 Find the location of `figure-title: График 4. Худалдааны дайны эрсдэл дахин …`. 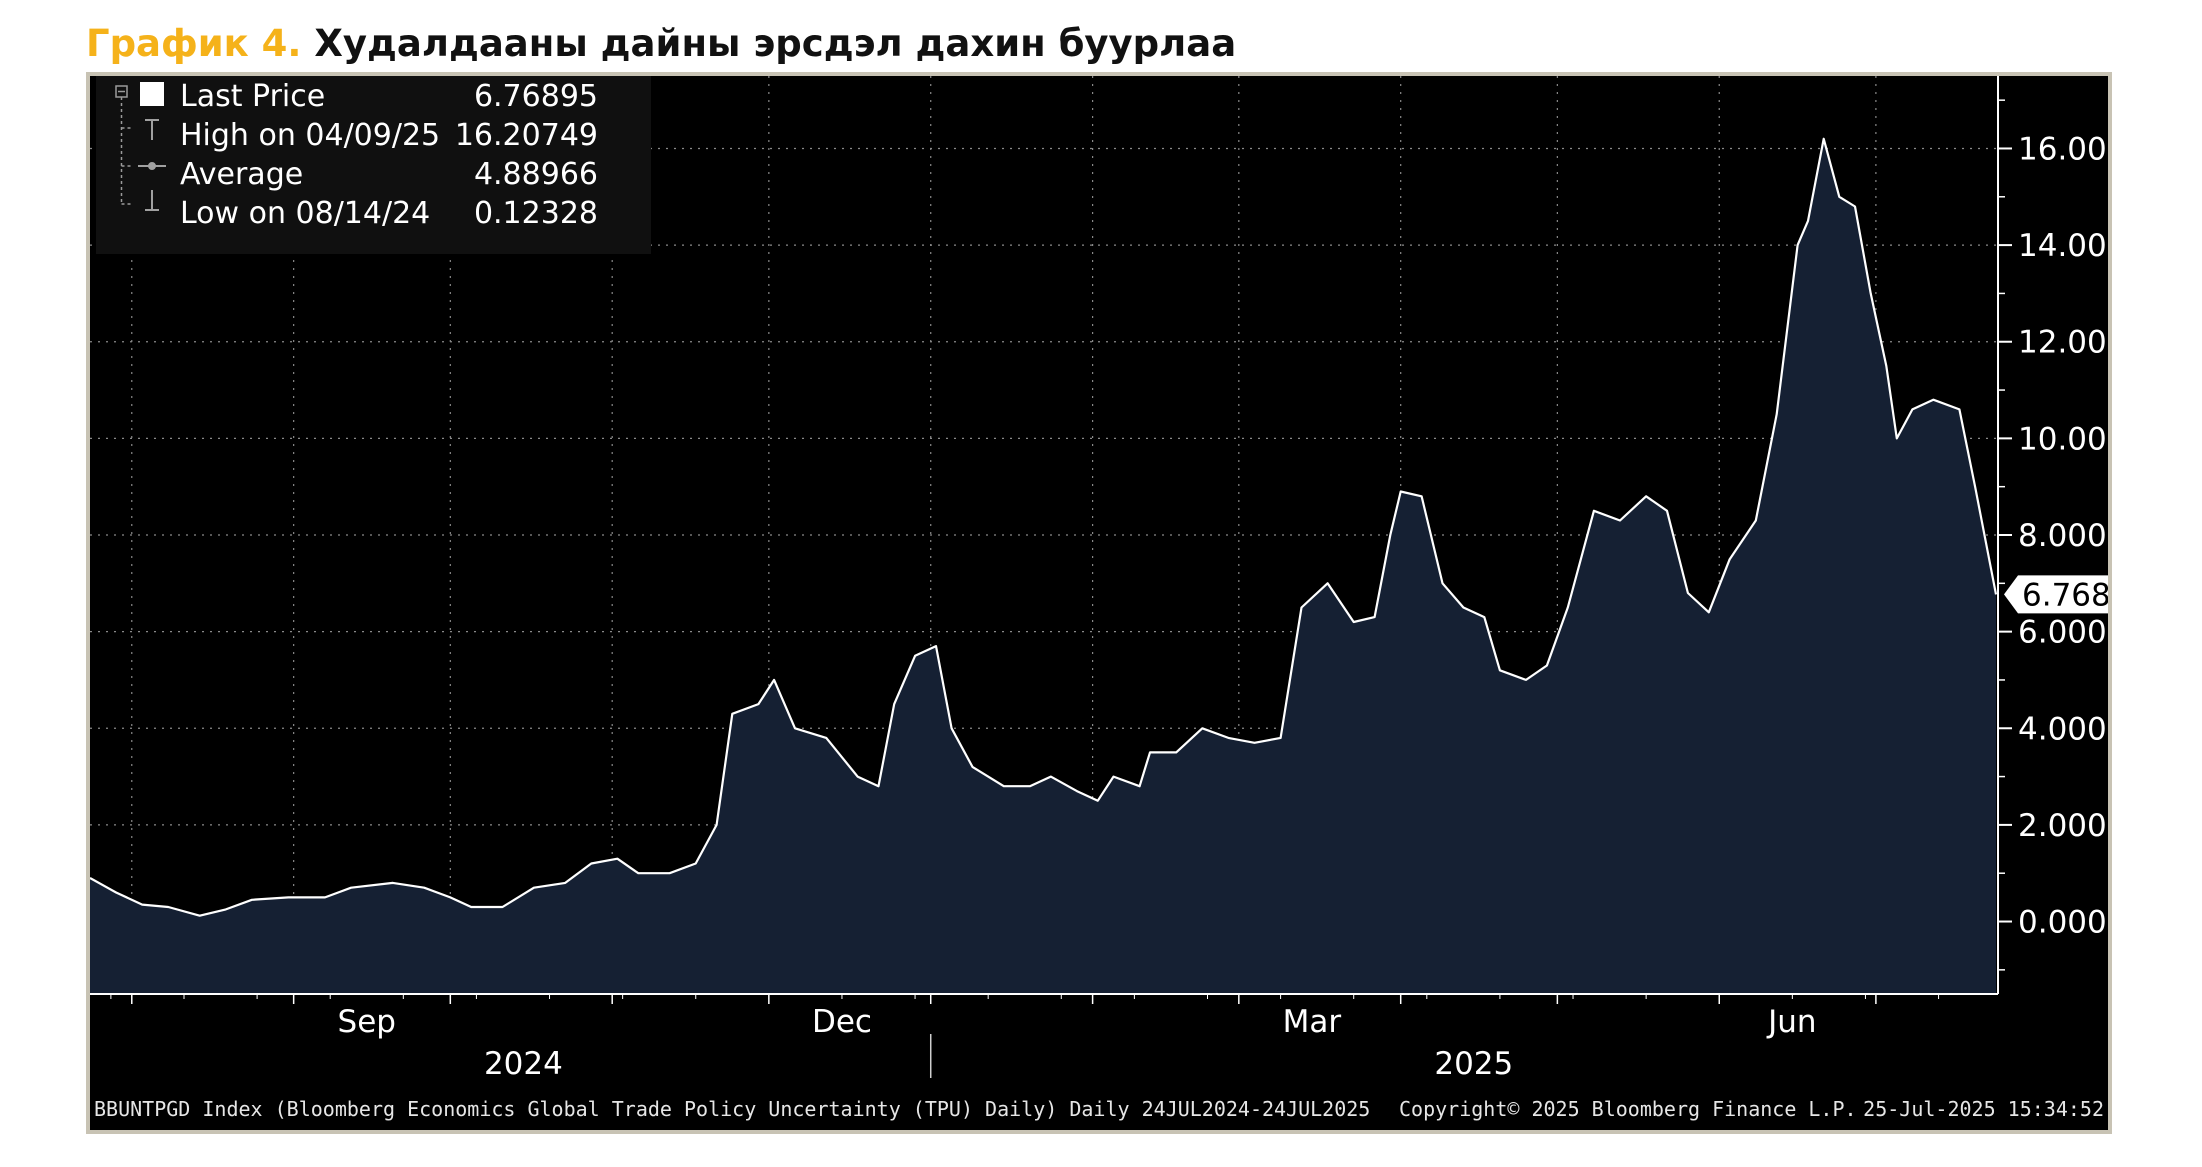

figure-title: График 4. Худалдааны дайны эрсдэл дахин … is located at coordinates (661, 44).